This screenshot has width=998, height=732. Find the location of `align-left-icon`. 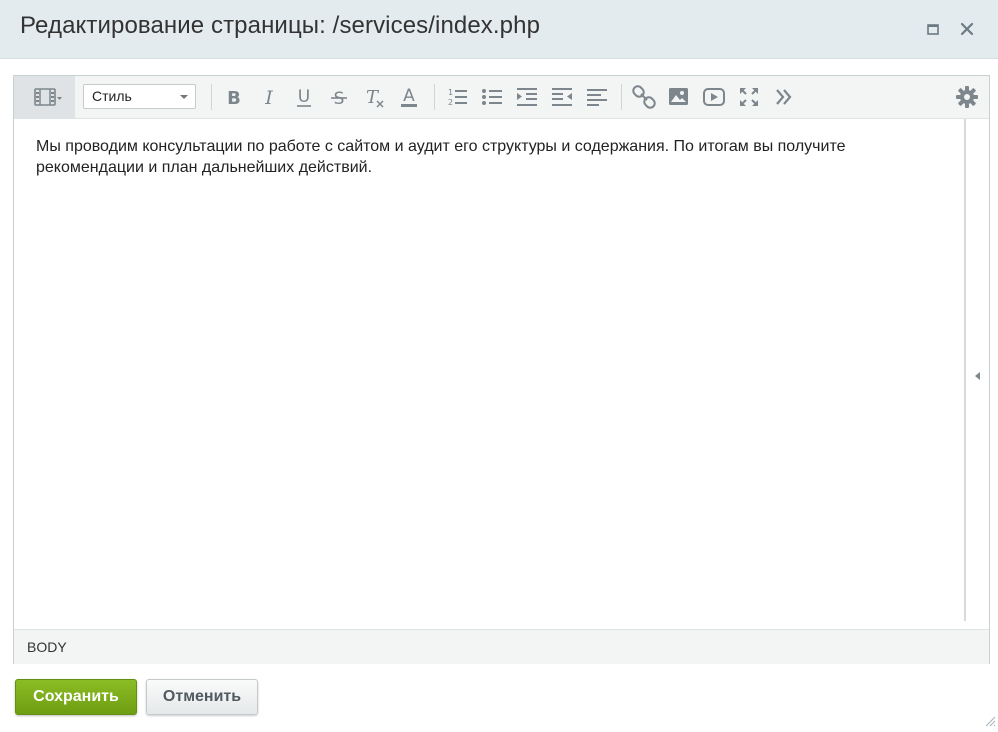

align-left-icon is located at coordinates (597, 97).